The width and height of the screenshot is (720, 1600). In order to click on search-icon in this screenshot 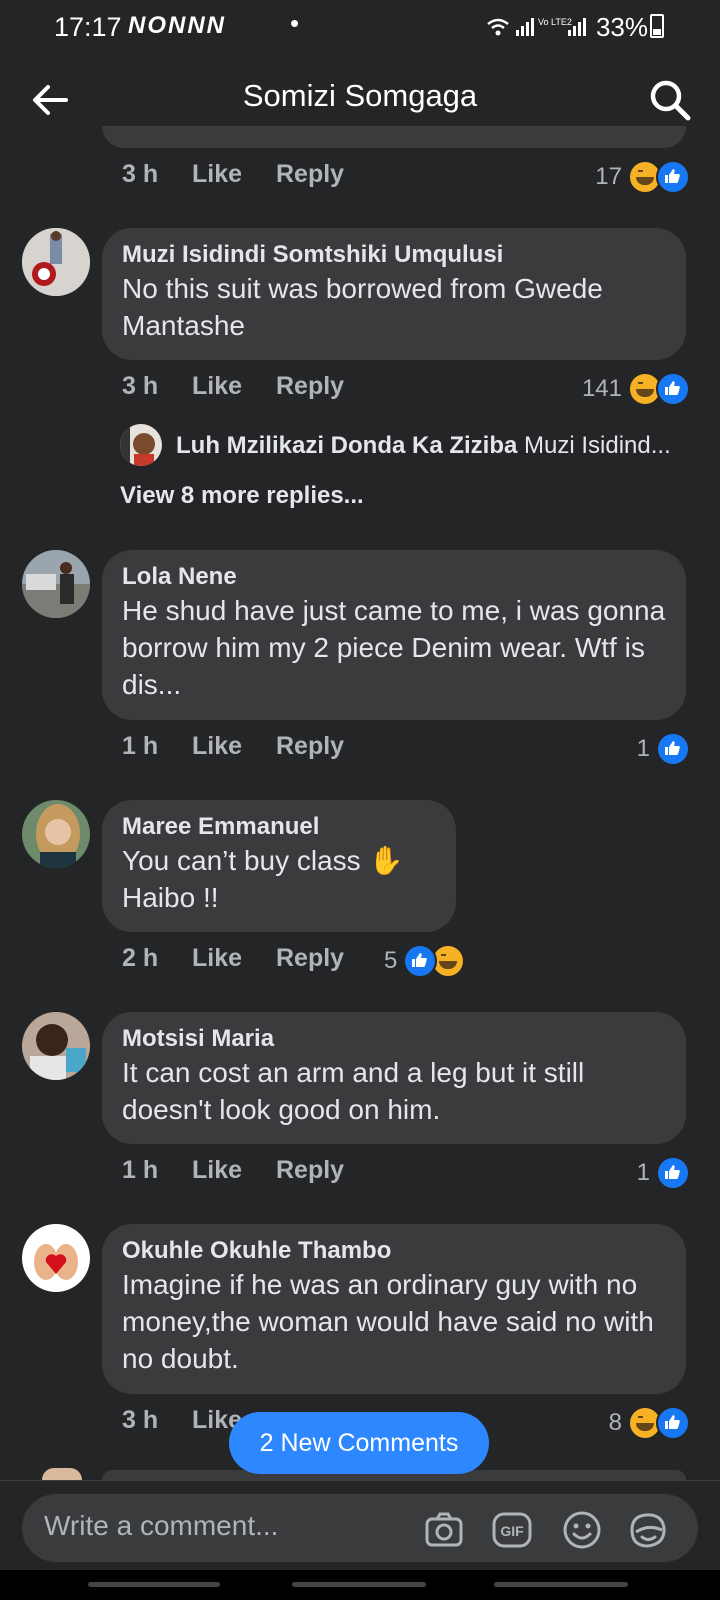, I will do `click(670, 100)`.